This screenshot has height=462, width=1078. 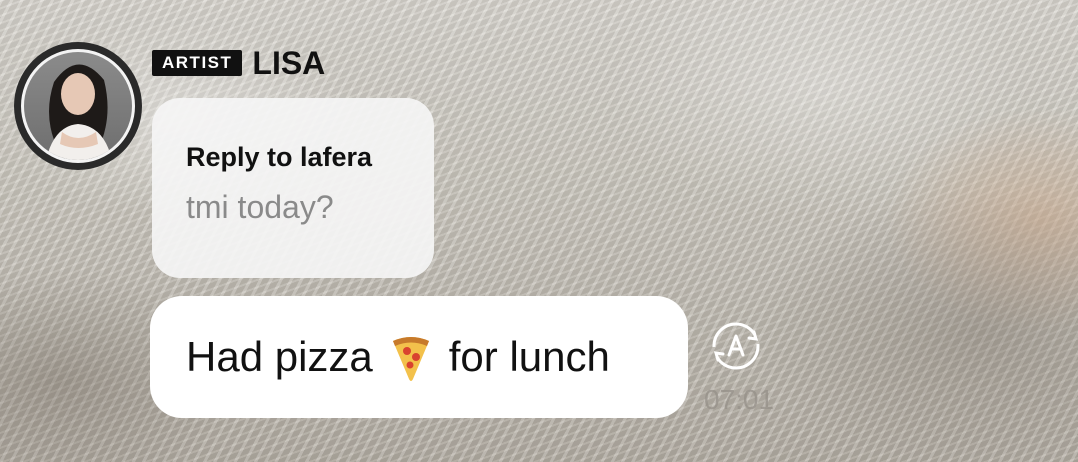 What do you see at coordinates (279, 356) in the screenshot?
I see `message-text-start: Had pizza` at bounding box center [279, 356].